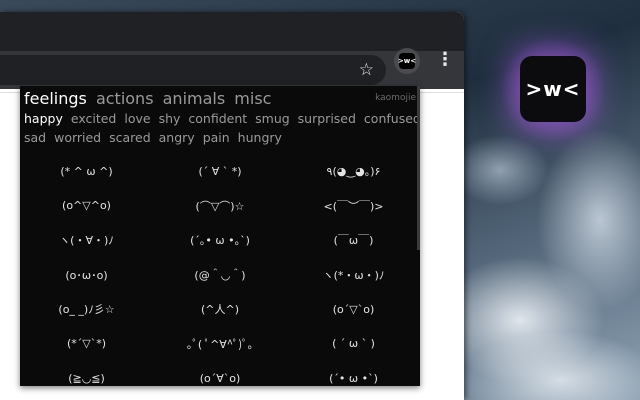 The image size is (640, 400). What do you see at coordinates (220, 309) in the screenshot?
I see `kaomoji-item: (^人^)` at bounding box center [220, 309].